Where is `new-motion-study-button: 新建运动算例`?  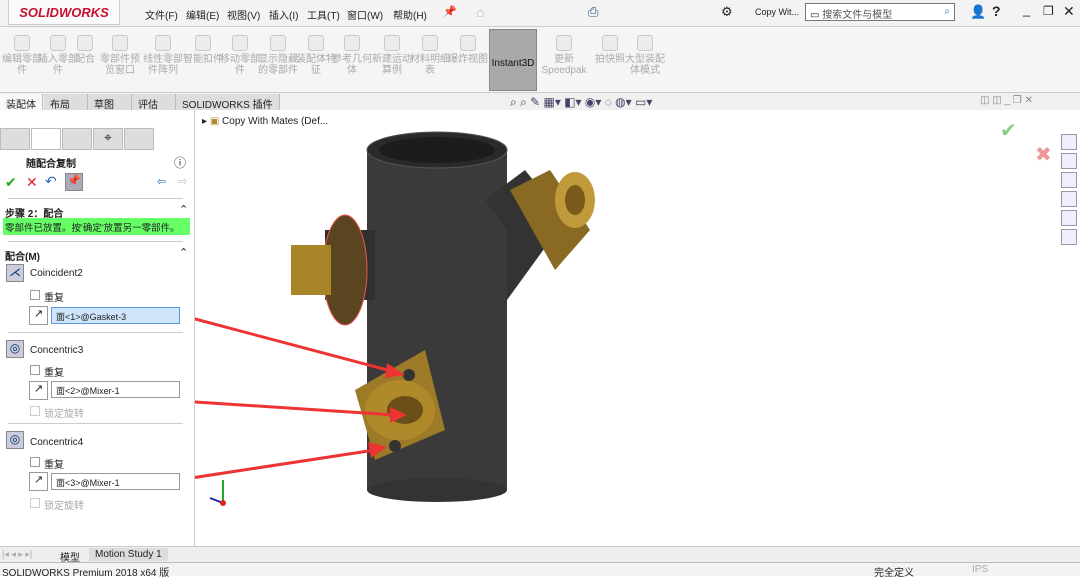 new-motion-study-button: 新建运动算例 is located at coordinates (392, 55).